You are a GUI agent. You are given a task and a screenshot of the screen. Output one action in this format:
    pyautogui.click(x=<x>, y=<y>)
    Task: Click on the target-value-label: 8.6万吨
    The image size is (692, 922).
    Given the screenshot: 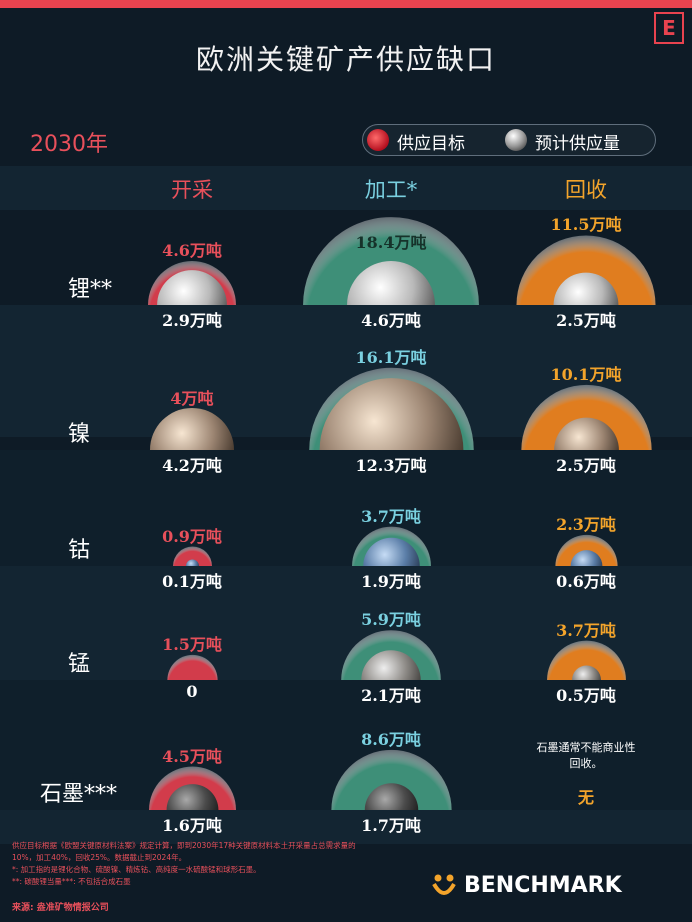 What is the action you would take?
    pyautogui.click(x=391, y=739)
    